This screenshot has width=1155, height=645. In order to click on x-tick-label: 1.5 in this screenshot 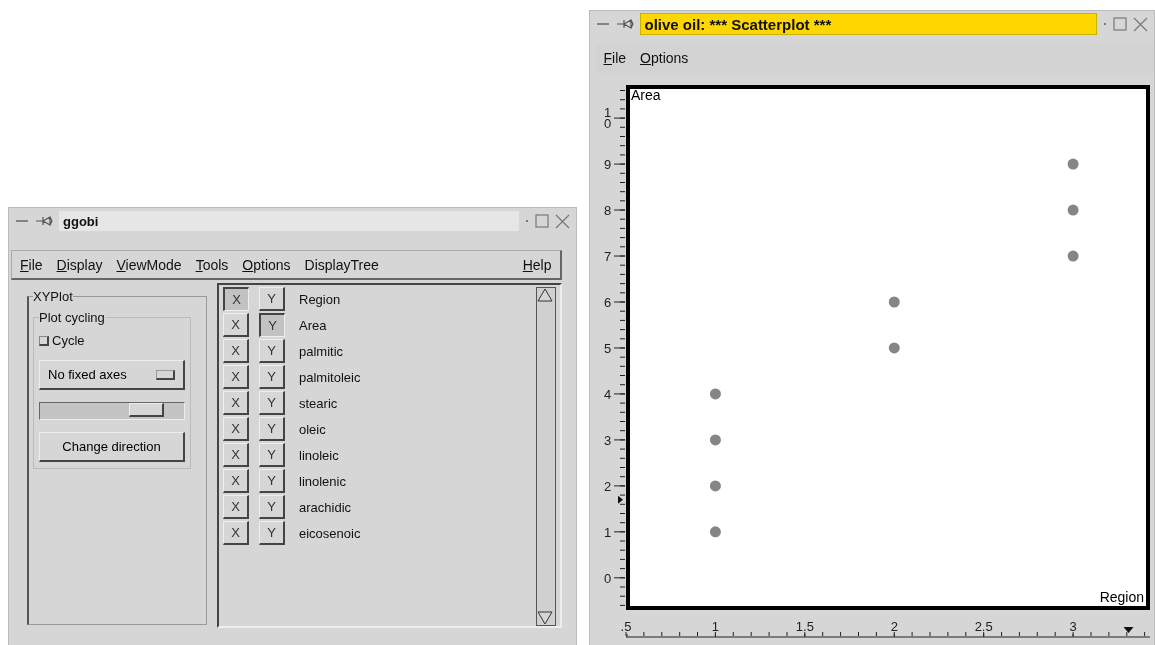, I will do `click(804, 626)`.